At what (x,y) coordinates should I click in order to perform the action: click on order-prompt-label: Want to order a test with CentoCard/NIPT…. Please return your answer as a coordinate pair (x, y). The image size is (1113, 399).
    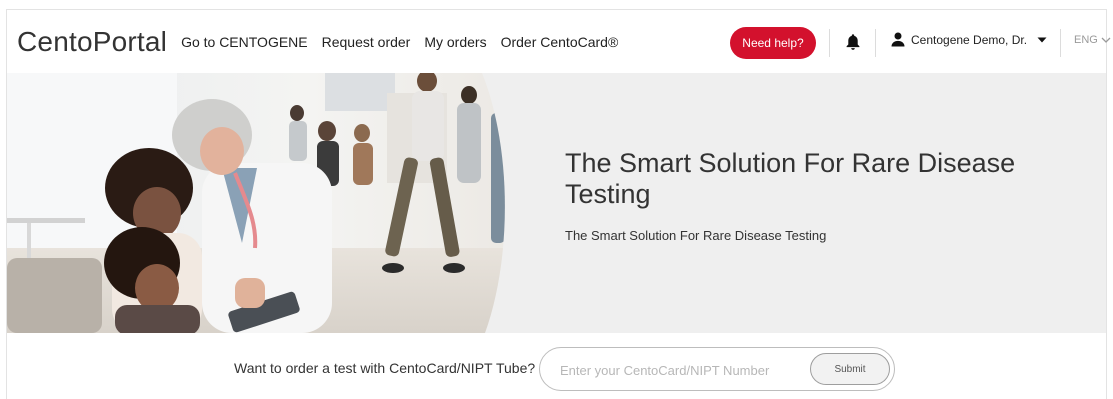
    Looking at the image, I should click on (385, 368).